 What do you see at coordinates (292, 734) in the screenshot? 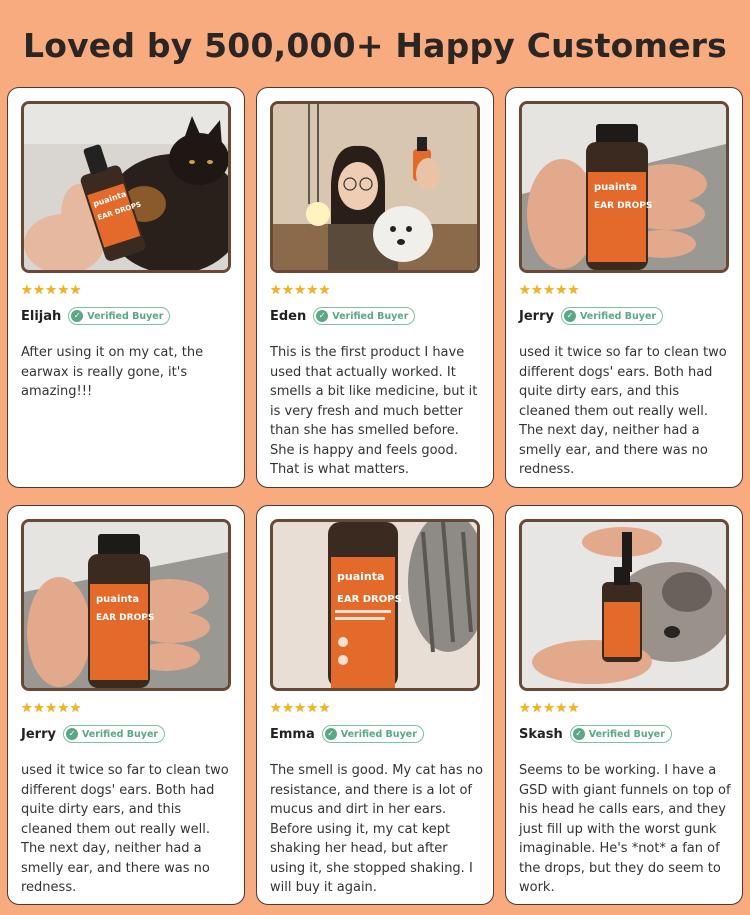
I see `reviewer-name: Emma` at bounding box center [292, 734].